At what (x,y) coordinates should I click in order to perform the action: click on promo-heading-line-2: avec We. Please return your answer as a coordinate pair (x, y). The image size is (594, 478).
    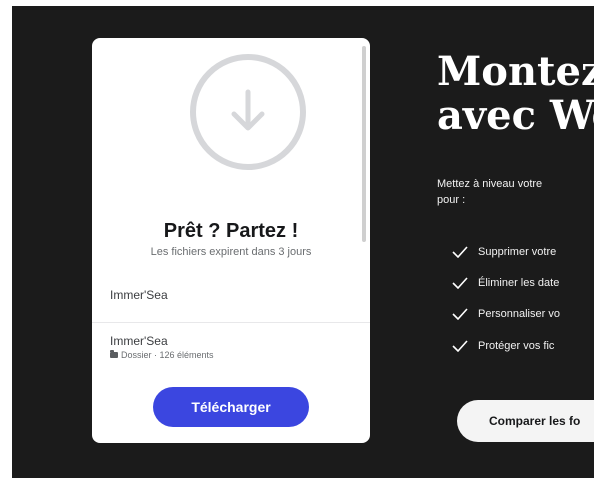
    Looking at the image, I should click on (515, 115).